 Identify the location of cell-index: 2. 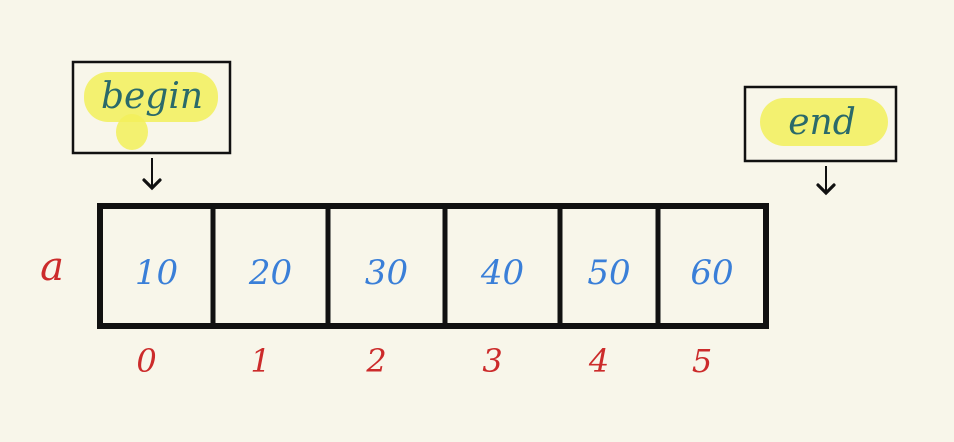
(375, 361).